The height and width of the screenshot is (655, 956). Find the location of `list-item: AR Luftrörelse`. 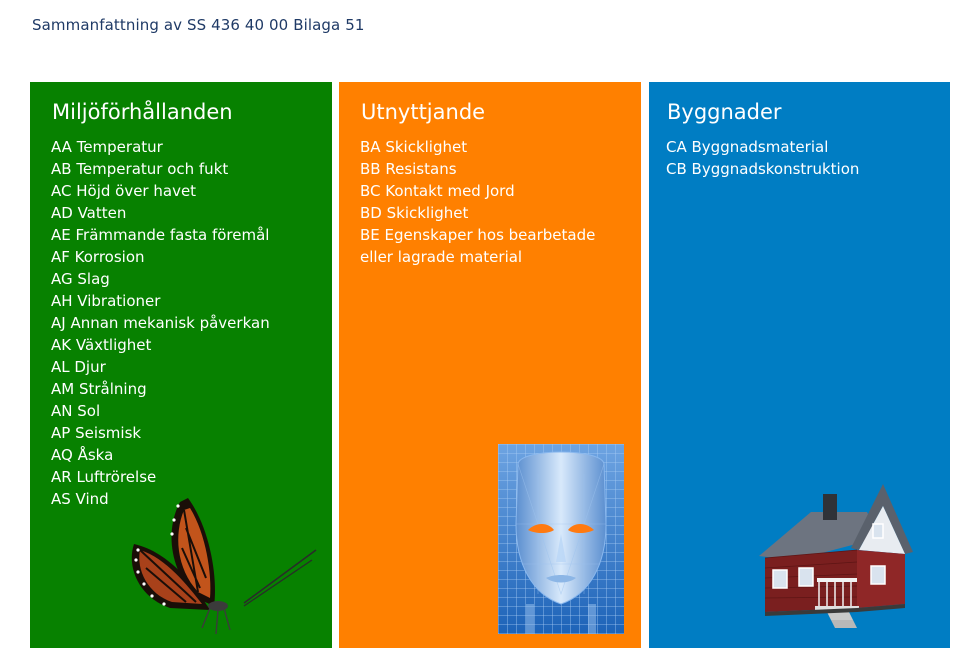

list-item: AR Luftrörelse is located at coordinates (104, 477).